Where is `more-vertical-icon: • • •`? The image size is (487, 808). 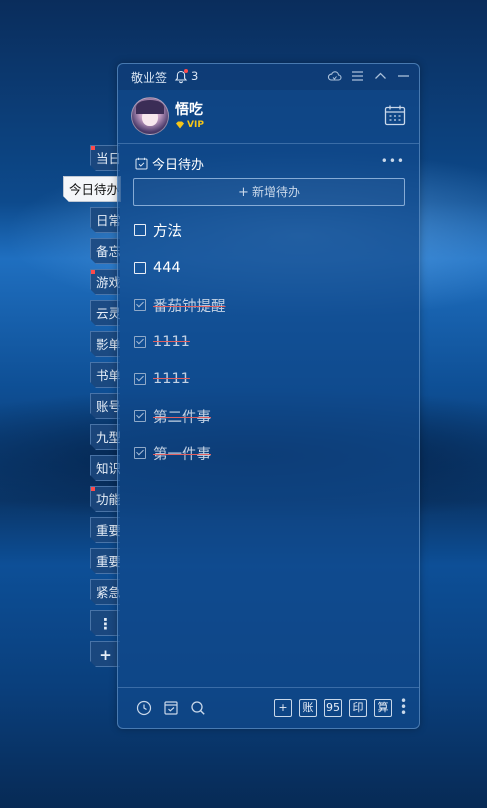
more-vertical-icon: • • • is located at coordinates (403, 707).